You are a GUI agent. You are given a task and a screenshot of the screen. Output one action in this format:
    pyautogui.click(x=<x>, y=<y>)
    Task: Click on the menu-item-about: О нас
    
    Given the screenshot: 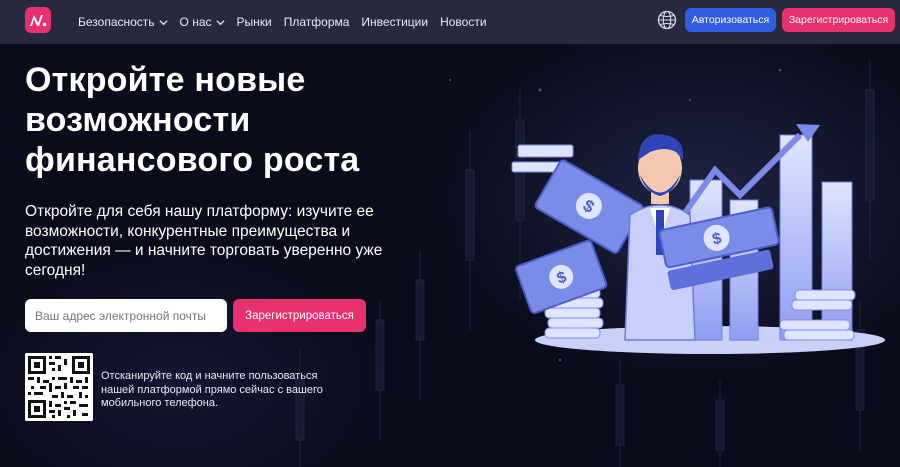 What is the action you would take?
    pyautogui.click(x=202, y=22)
    